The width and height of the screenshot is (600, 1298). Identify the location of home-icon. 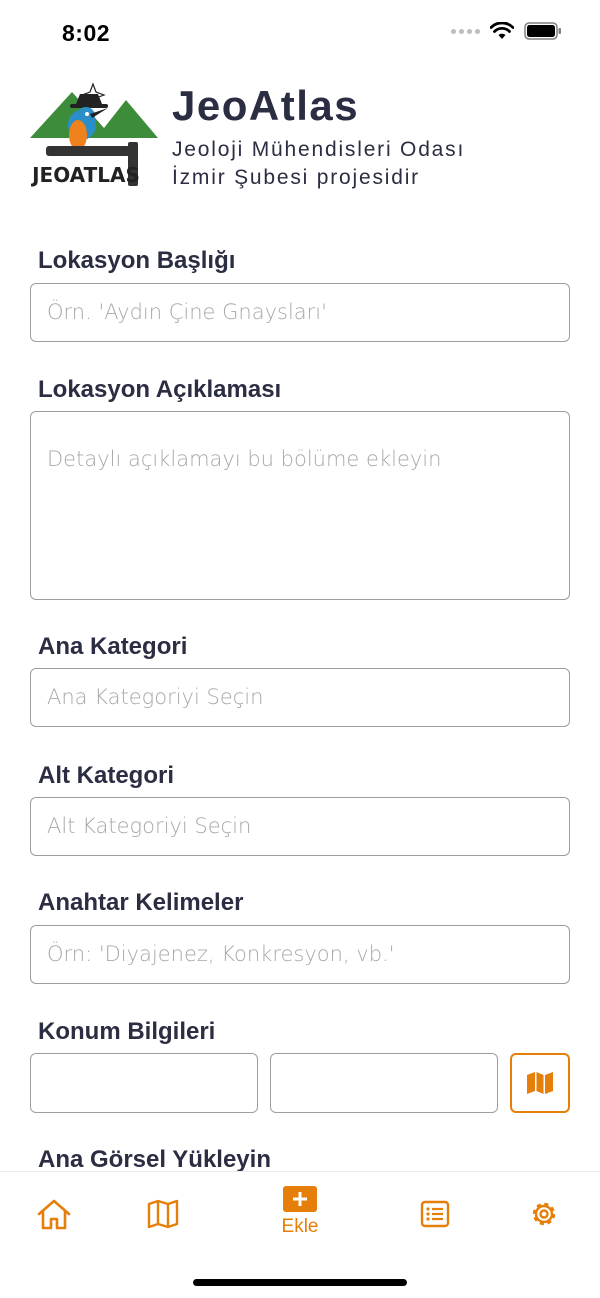
(54, 1214).